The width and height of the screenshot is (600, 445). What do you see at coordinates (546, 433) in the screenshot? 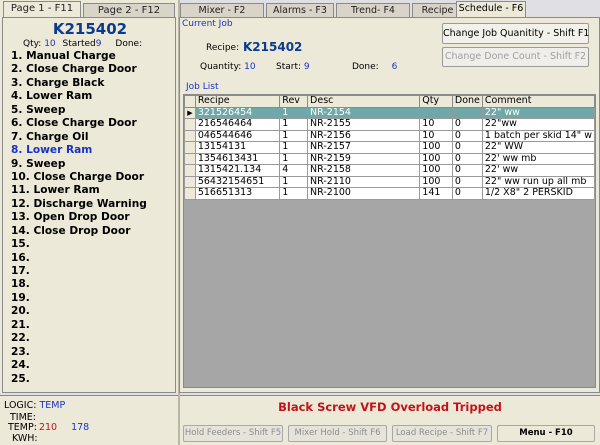
I see `menu-button: Menu - F10` at bounding box center [546, 433].